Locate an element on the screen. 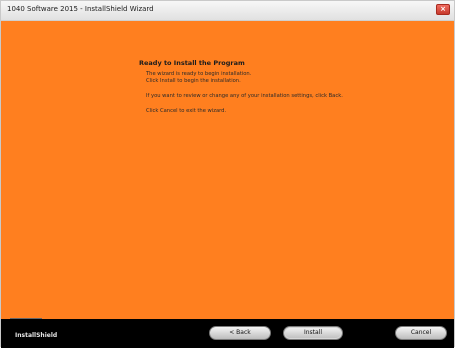 The width and height of the screenshot is (455, 348). back-button-label: < Back is located at coordinates (240, 332).